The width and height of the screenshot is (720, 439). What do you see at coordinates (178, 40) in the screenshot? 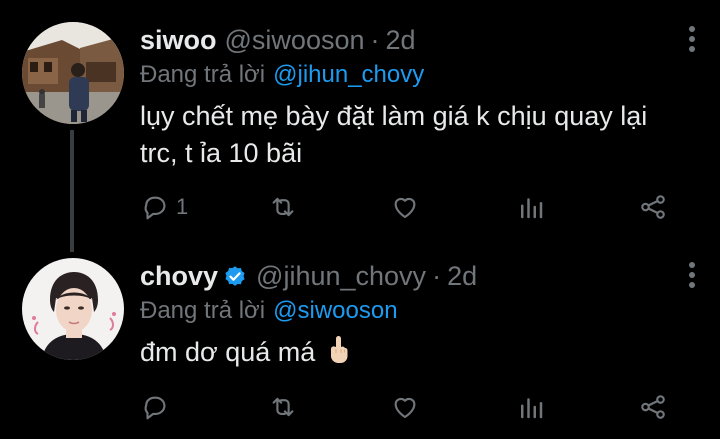
I see `display-name: siwoo` at bounding box center [178, 40].